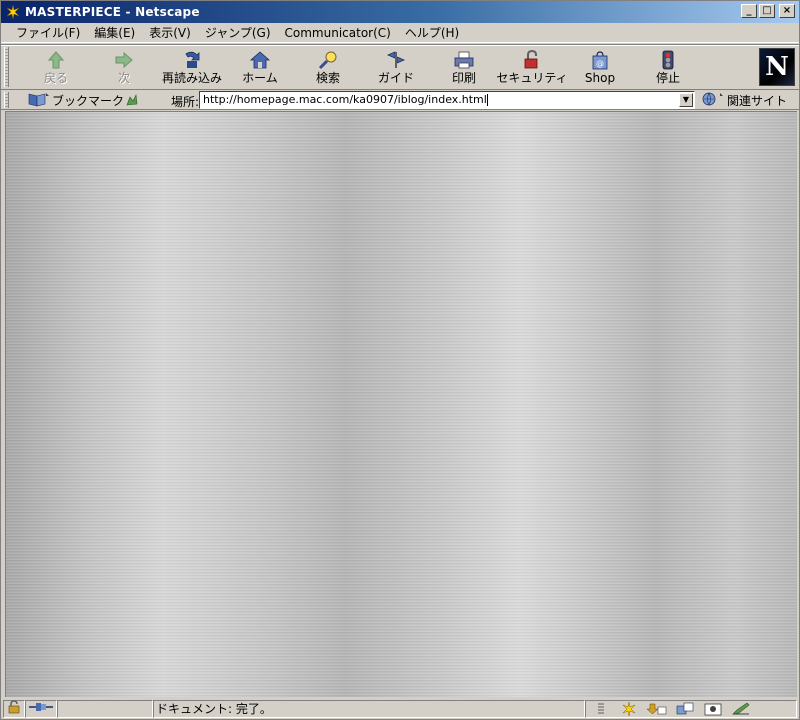  I want to click on security-lock-icon, so click(14, 708).